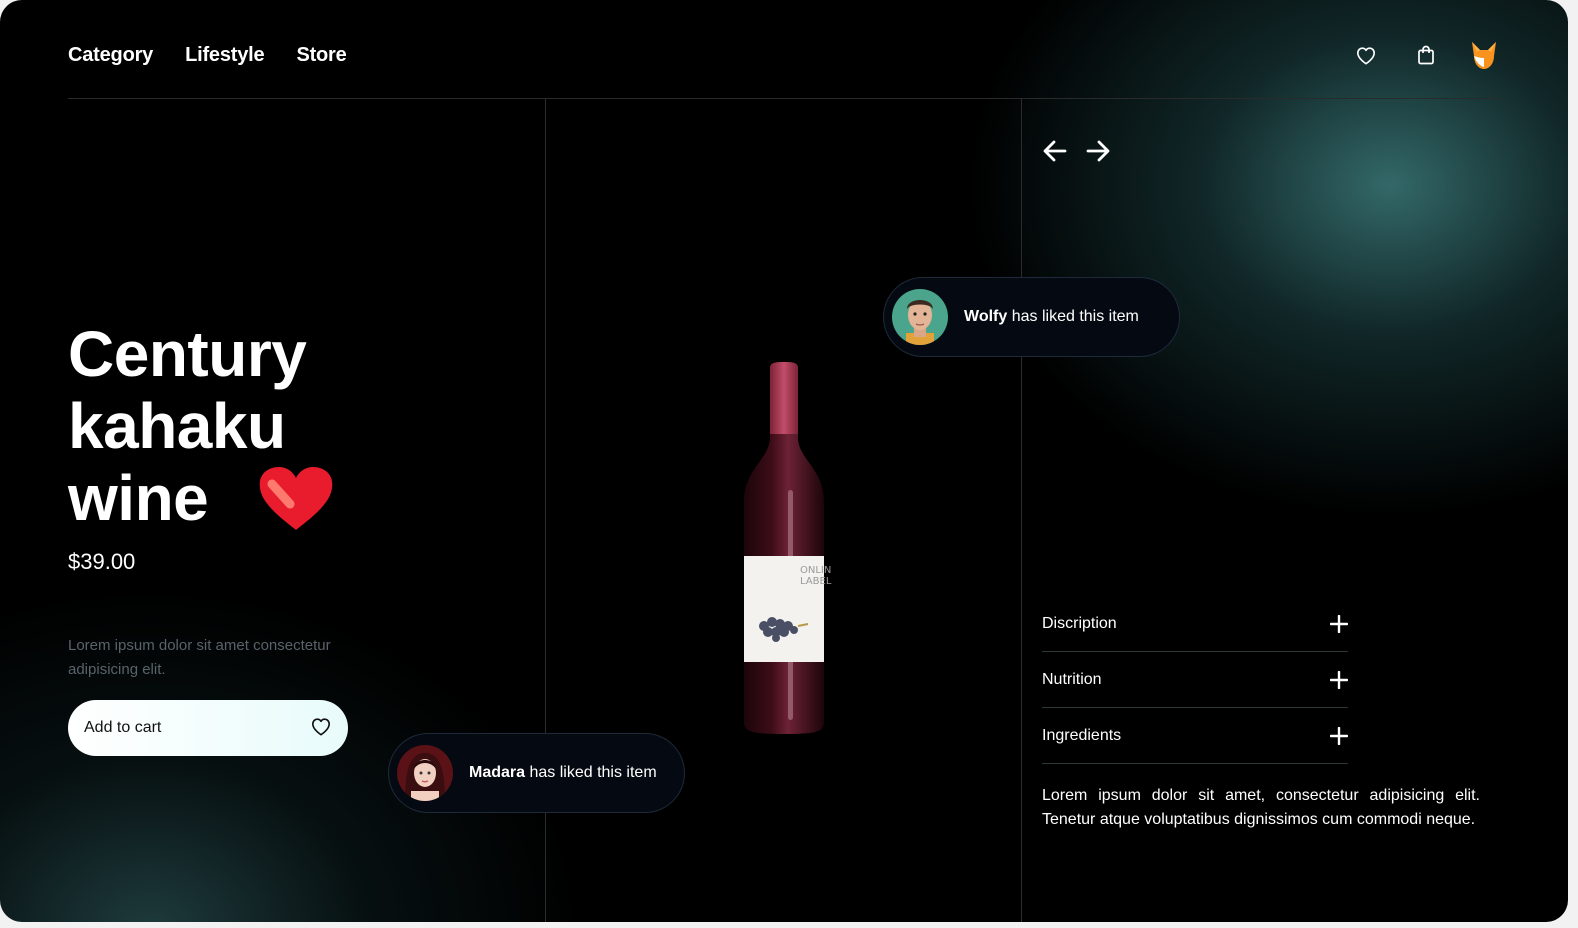  What do you see at coordinates (1484, 55) in the screenshot?
I see `fox-avatar-icon` at bounding box center [1484, 55].